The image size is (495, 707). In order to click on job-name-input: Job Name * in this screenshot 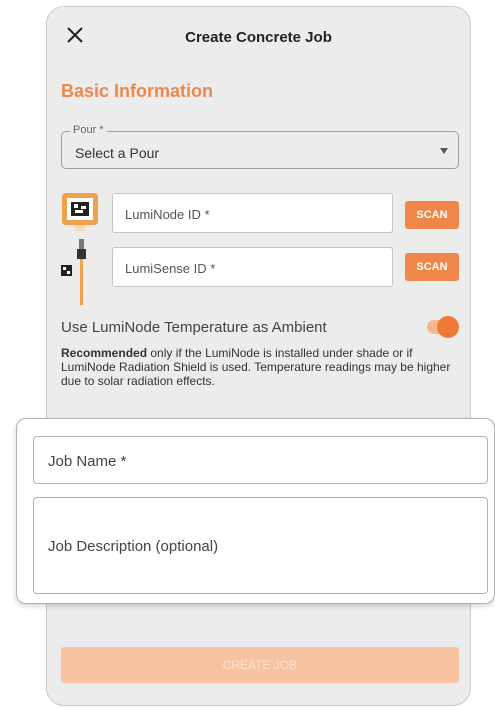, I will do `click(260, 460)`.